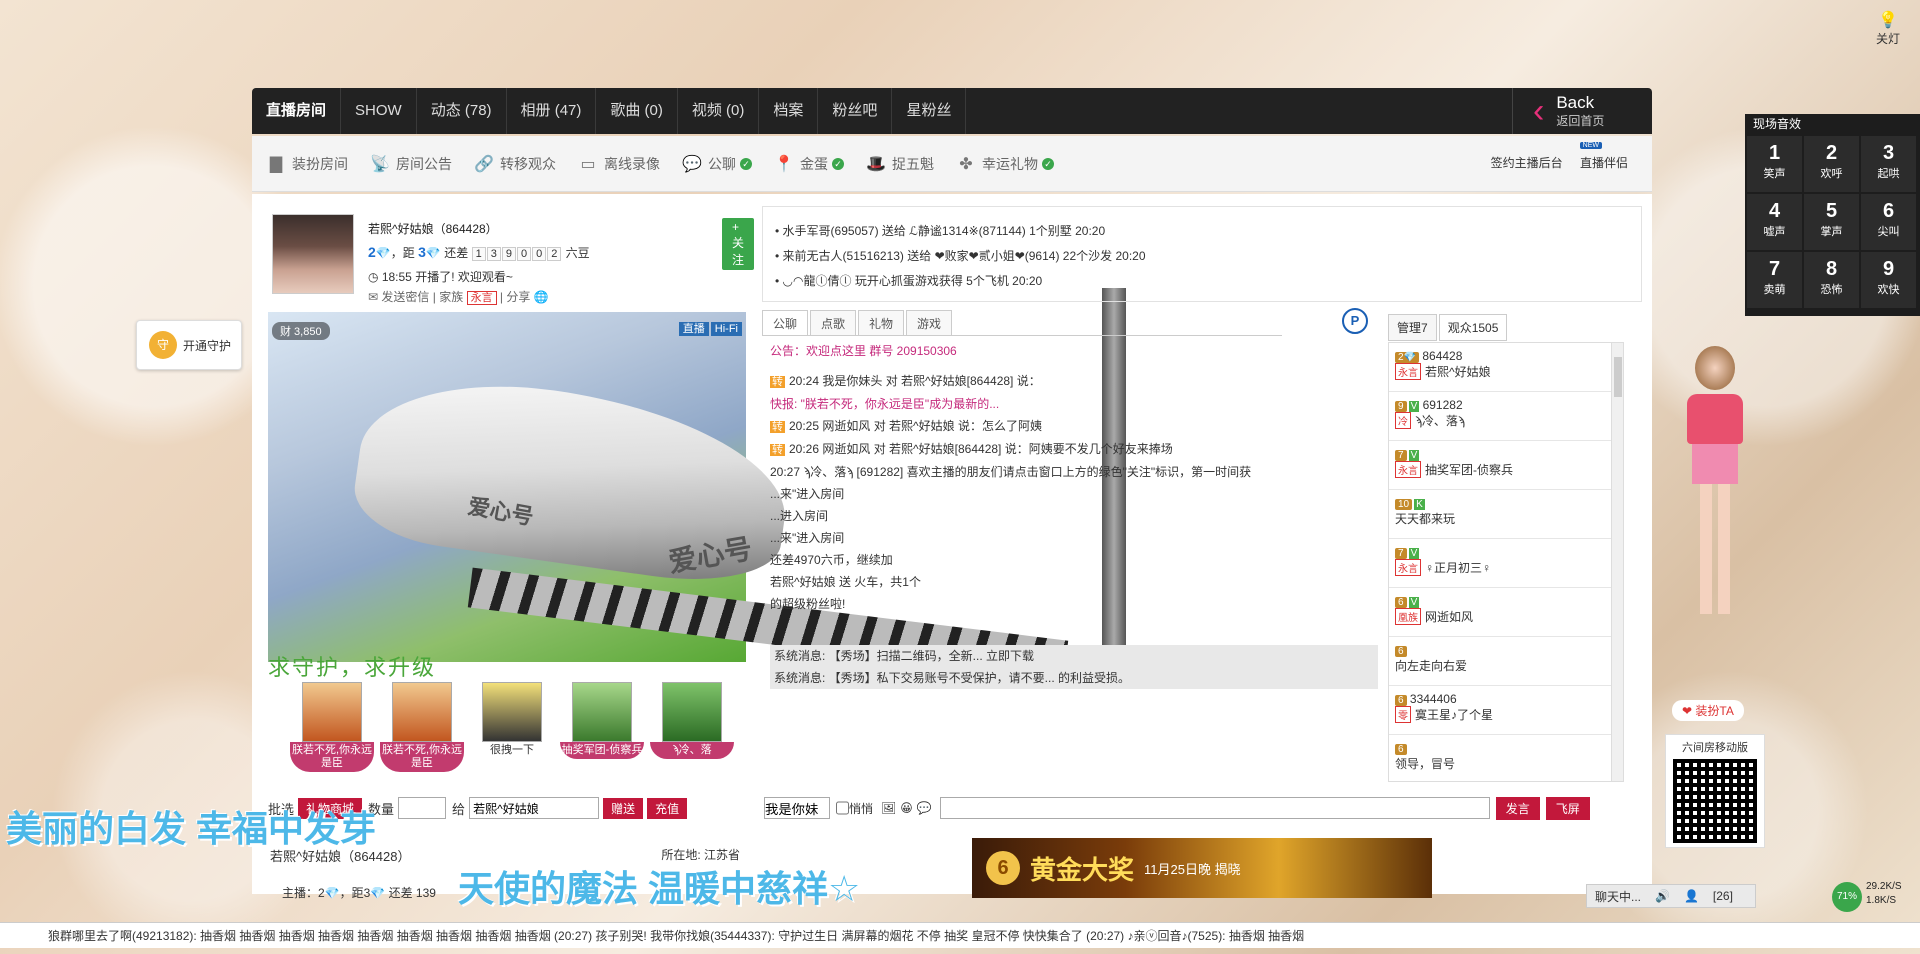 This screenshot has height=954, width=1920. I want to click on anchor-avatar, so click(313, 254).